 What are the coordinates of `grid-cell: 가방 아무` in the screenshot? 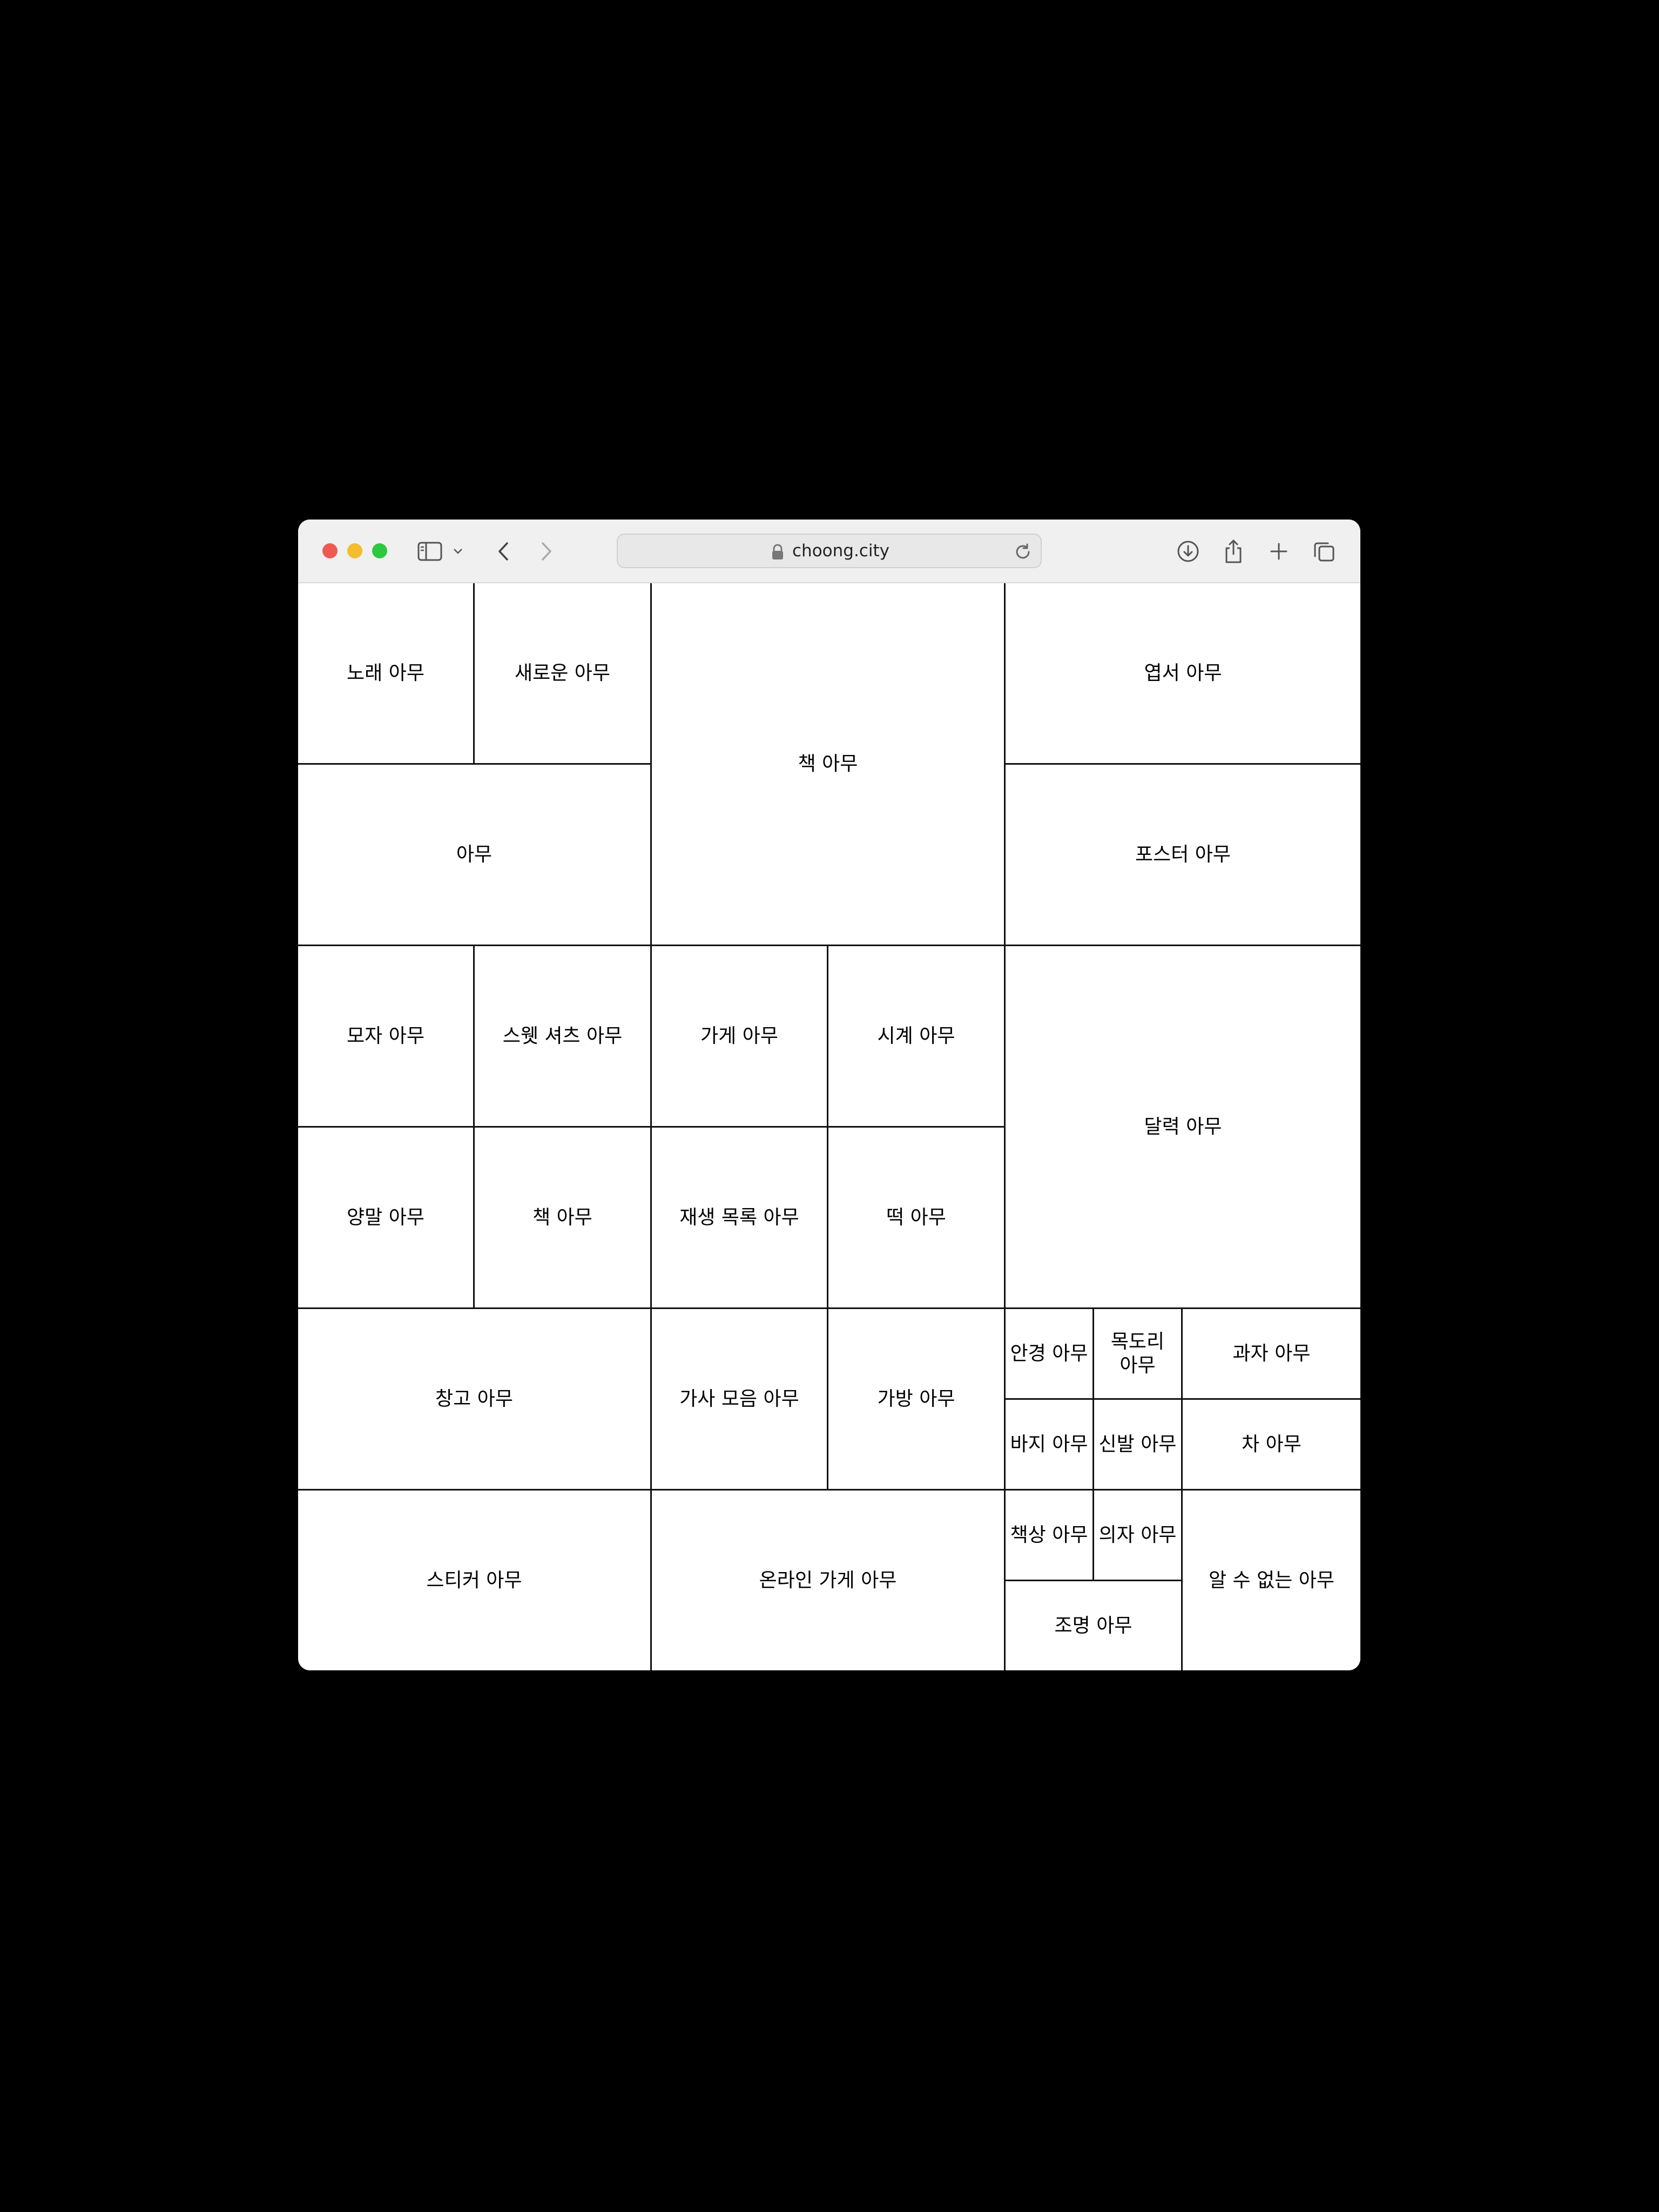 It's located at (917, 1400).